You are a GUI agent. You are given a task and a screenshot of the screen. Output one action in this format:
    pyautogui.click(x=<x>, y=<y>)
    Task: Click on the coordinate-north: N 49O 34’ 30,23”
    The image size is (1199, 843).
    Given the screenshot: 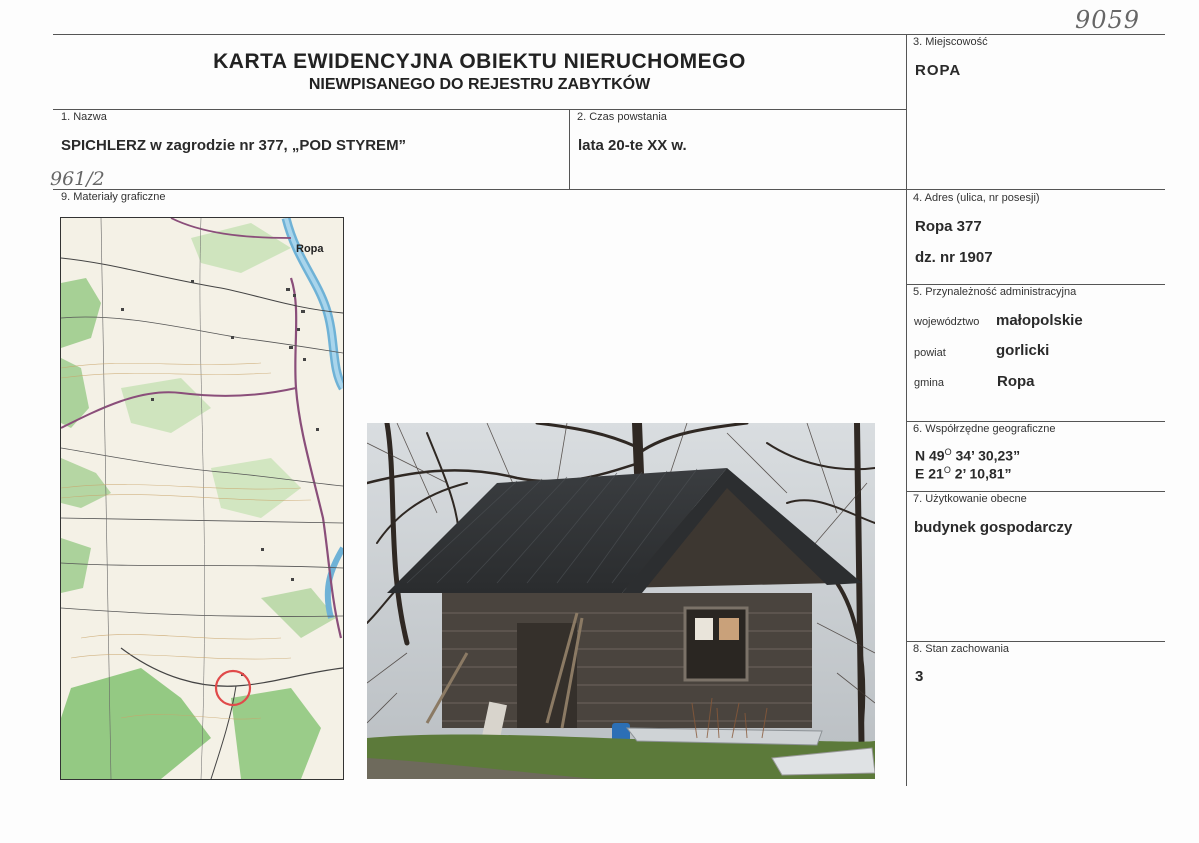 What is the action you would take?
    pyautogui.click(x=967, y=455)
    